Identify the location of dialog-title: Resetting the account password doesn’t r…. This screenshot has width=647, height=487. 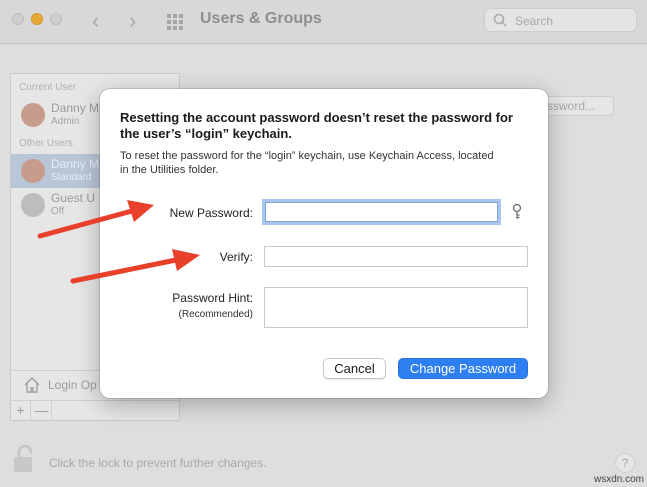
(316, 125).